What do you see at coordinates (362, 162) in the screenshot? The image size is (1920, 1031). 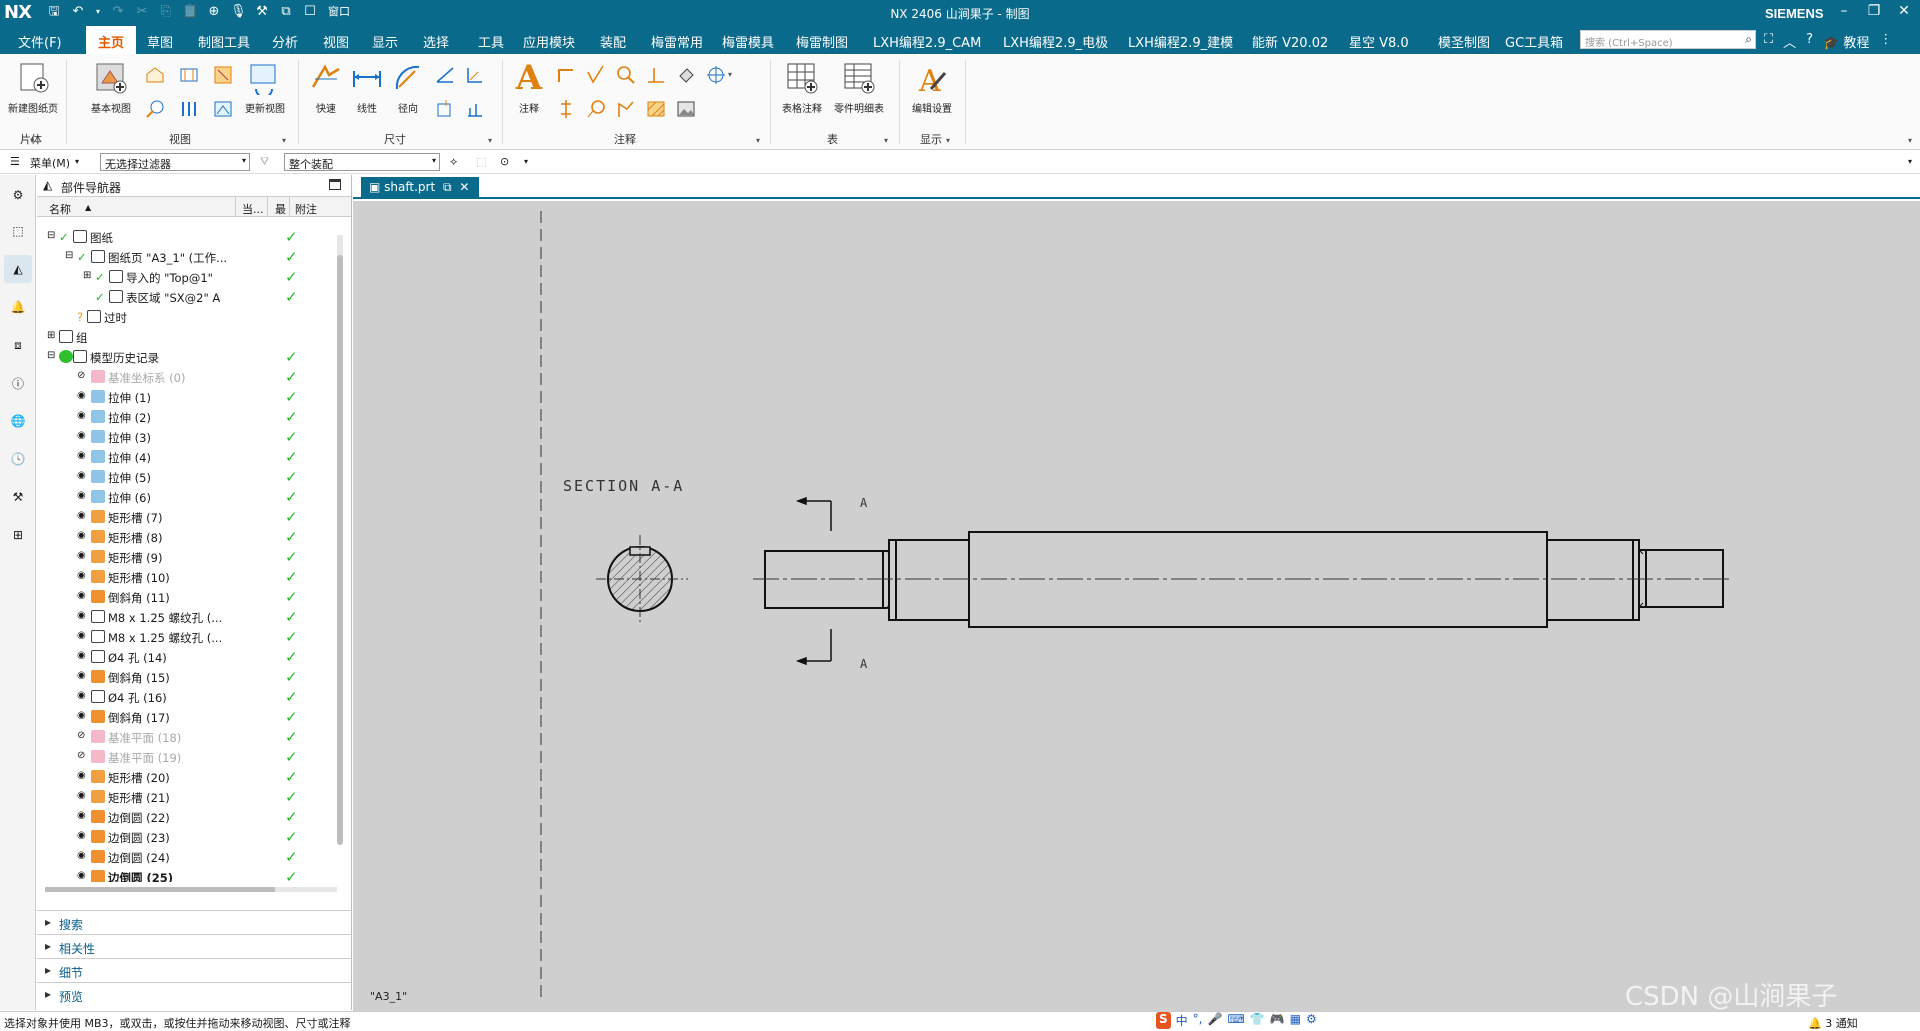 I see `assembly-scope-select: 整个装配 ▾` at bounding box center [362, 162].